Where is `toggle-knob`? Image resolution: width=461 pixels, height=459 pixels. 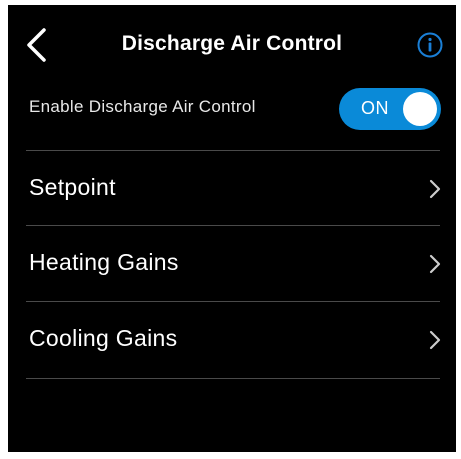
toggle-knob is located at coordinates (420, 109).